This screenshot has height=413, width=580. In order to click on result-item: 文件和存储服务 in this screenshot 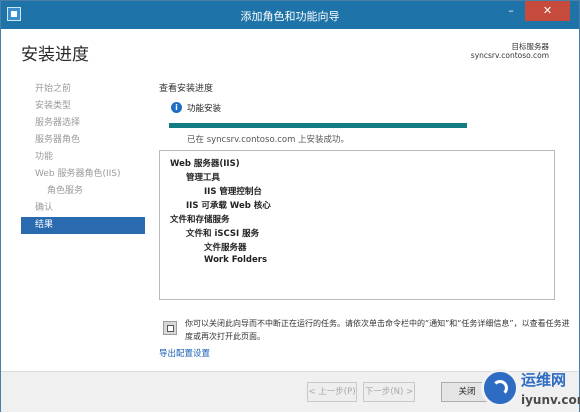, I will do `click(200, 220)`.